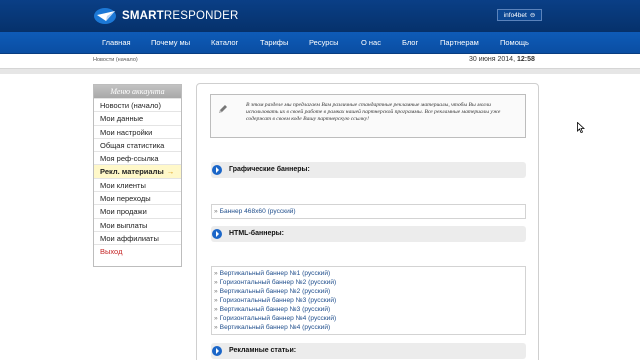 The height and width of the screenshot is (360, 640). I want to click on breadcrumb: Новости (начало), so click(115, 60).